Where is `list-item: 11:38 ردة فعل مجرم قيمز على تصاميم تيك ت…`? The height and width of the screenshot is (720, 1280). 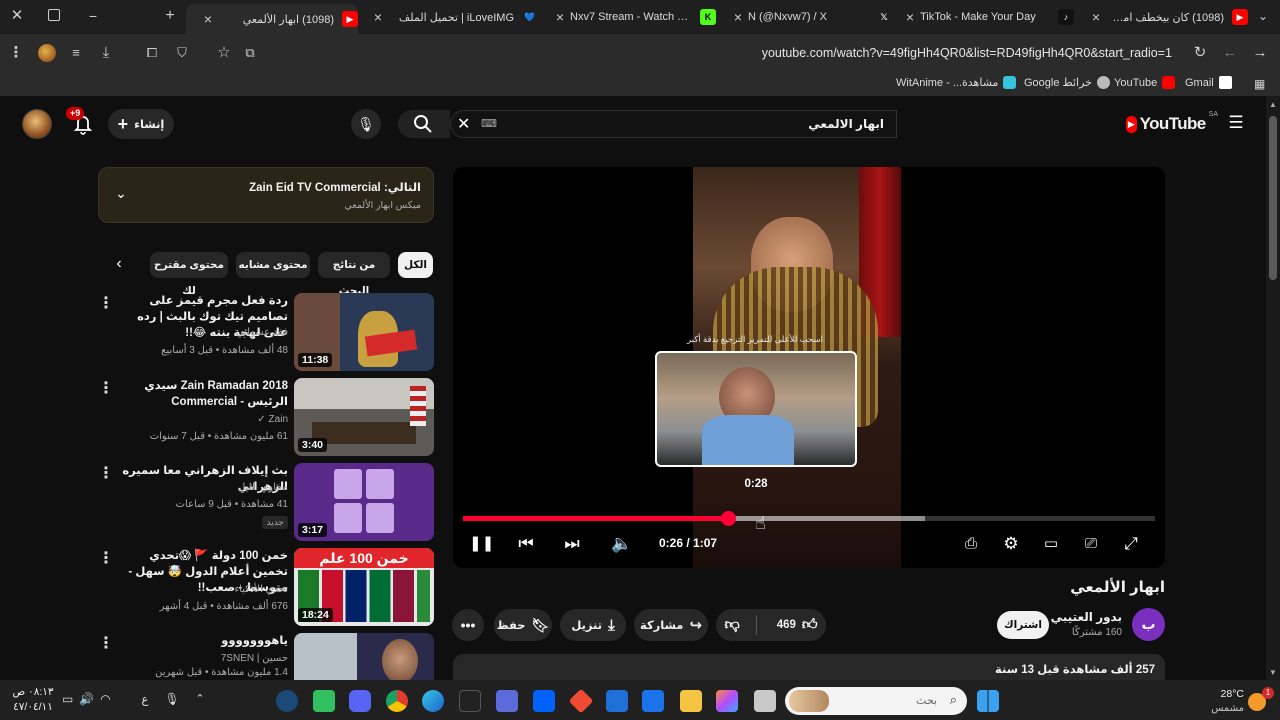 list-item: 11:38 ردة فعل مجرم قيمز على تصاميم تيك ت… is located at coordinates (266, 333).